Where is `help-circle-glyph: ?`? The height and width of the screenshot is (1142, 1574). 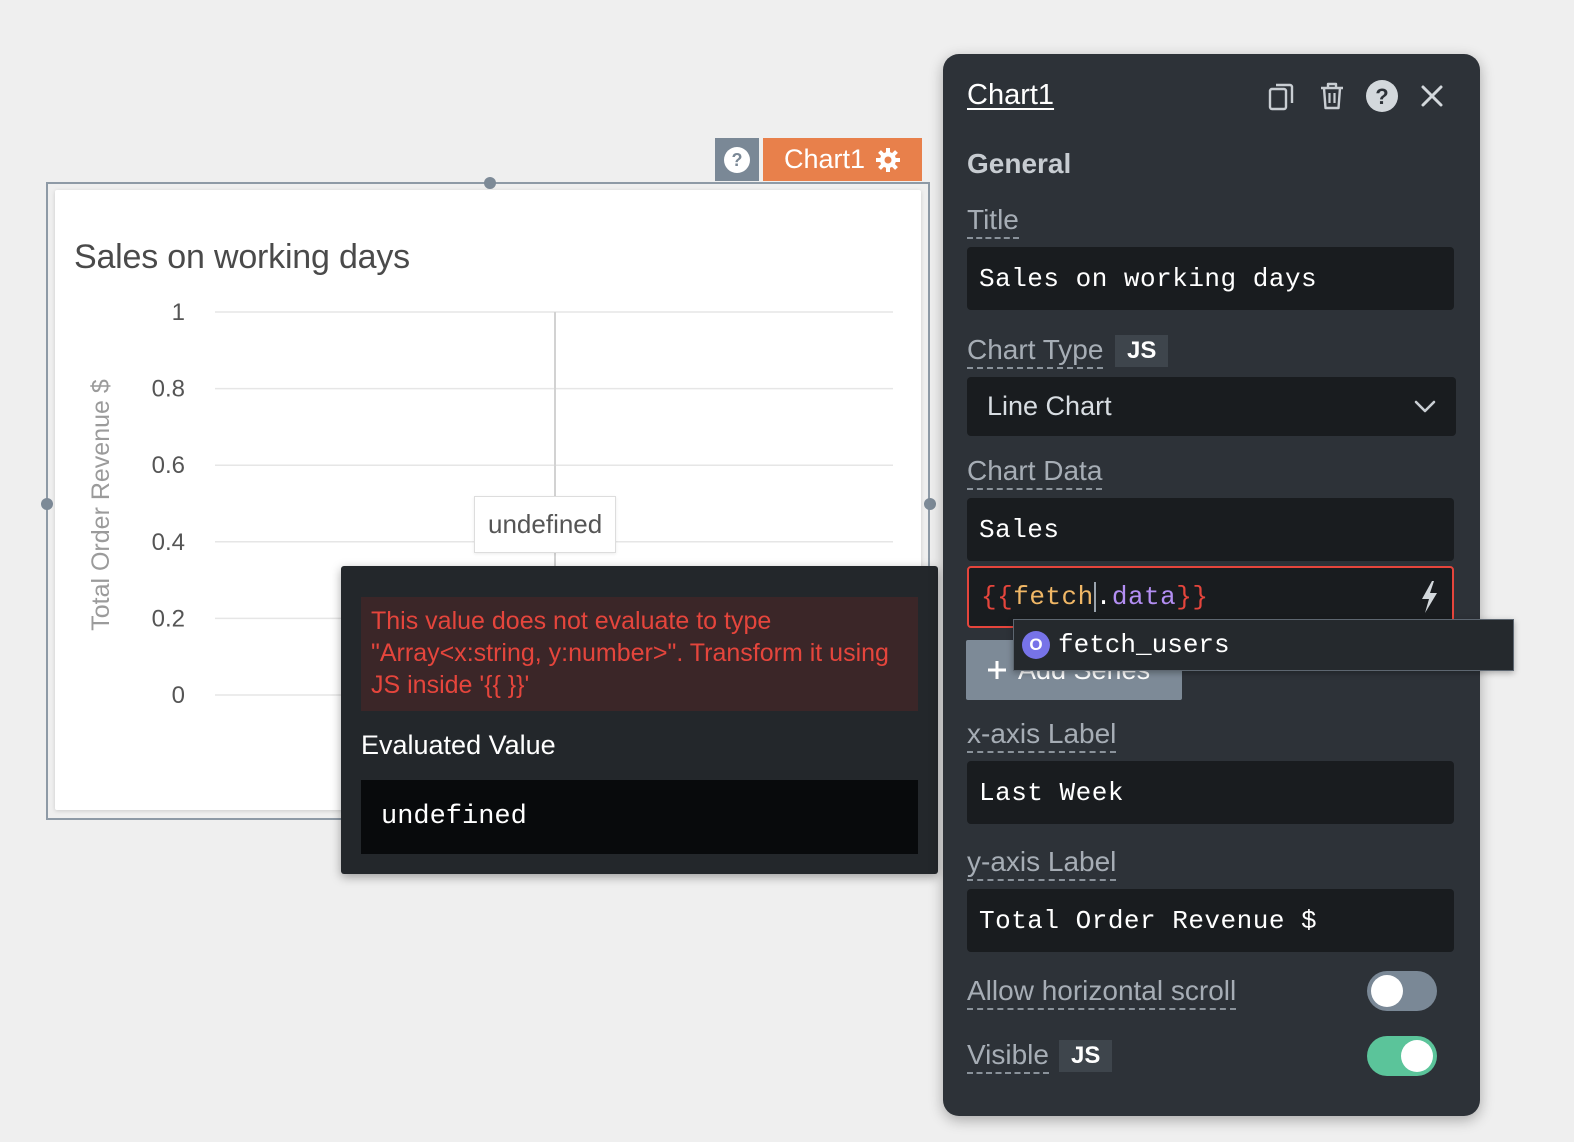 help-circle-glyph: ? is located at coordinates (1381, 96).